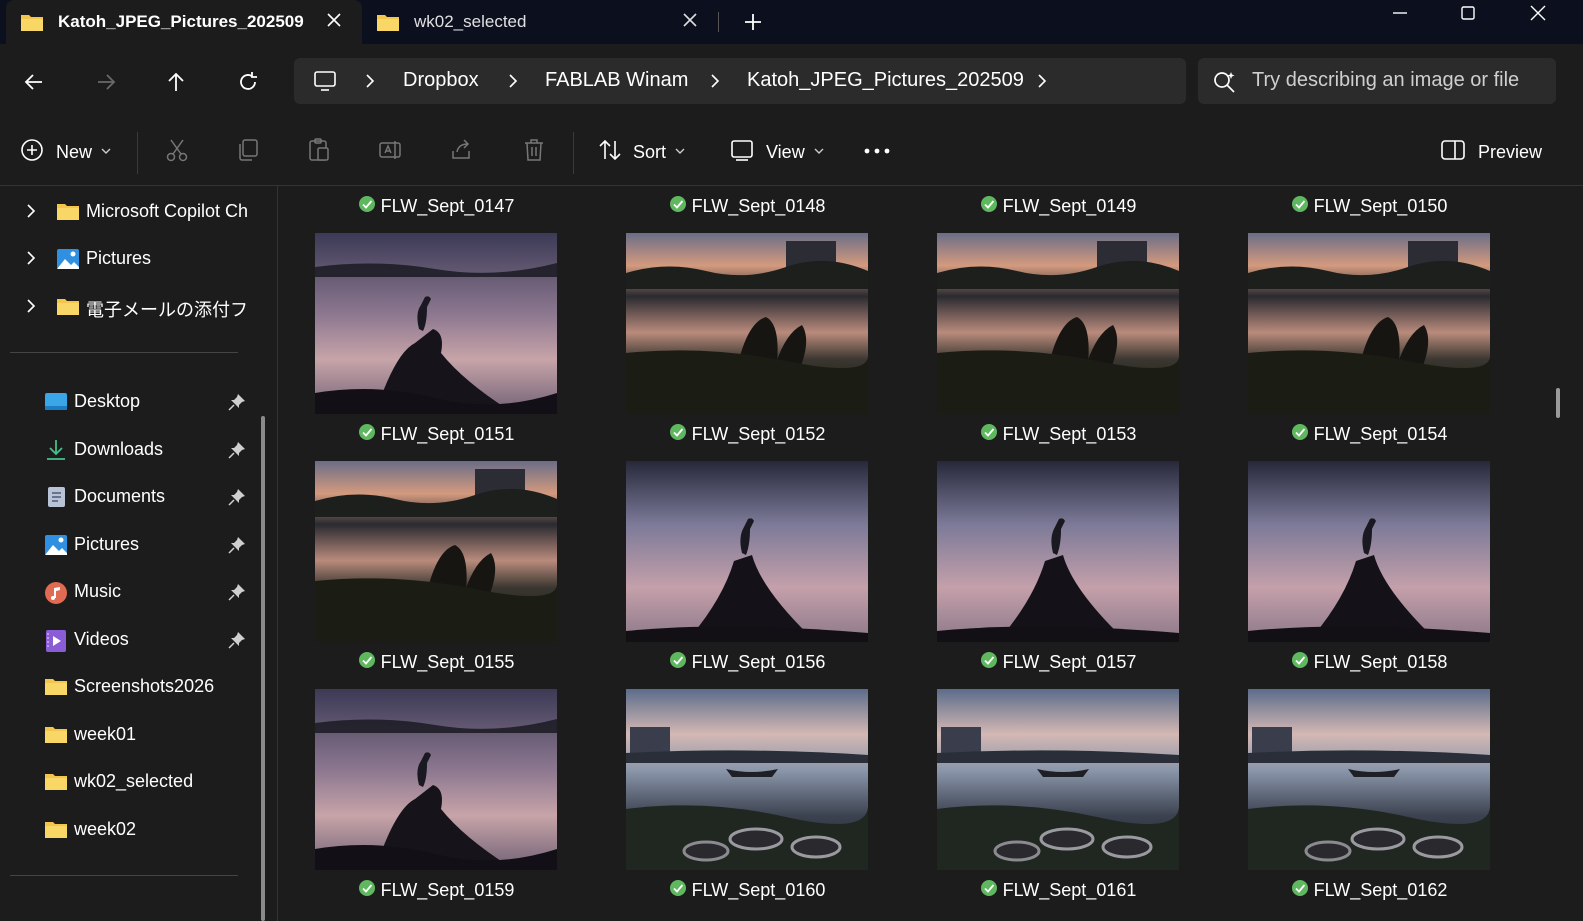 The image size is (1583, 921). Describe the element at coordinates (777, 152) in the screenshot. I see `view-button: View` at that location.